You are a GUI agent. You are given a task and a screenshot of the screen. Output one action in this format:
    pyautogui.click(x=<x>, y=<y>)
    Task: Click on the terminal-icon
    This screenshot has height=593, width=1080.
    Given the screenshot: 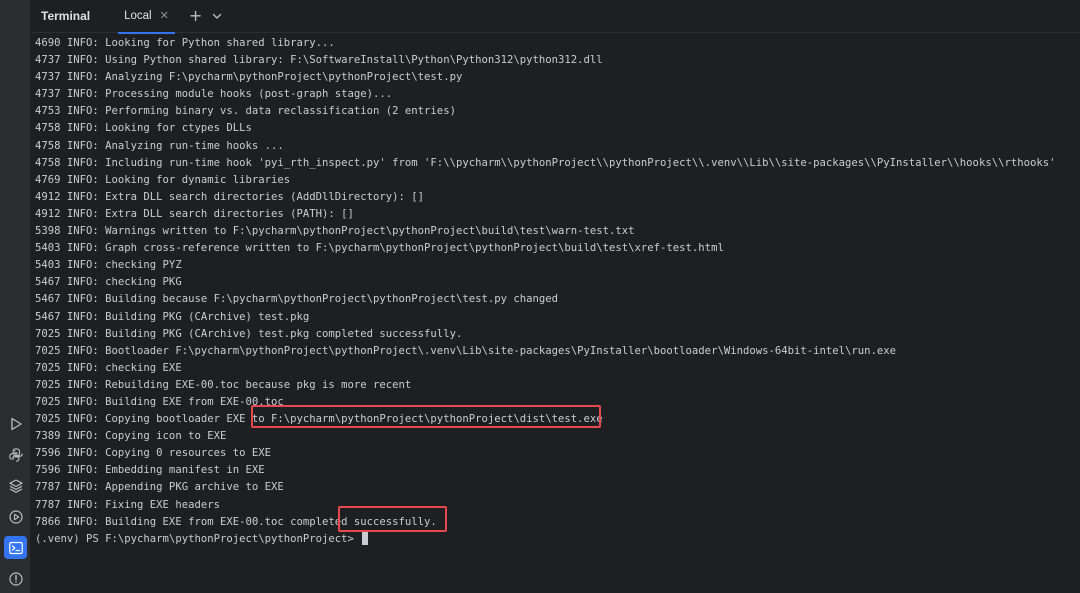 What is the action you would take?
    pyautogui.click(x=15, y=547)
    